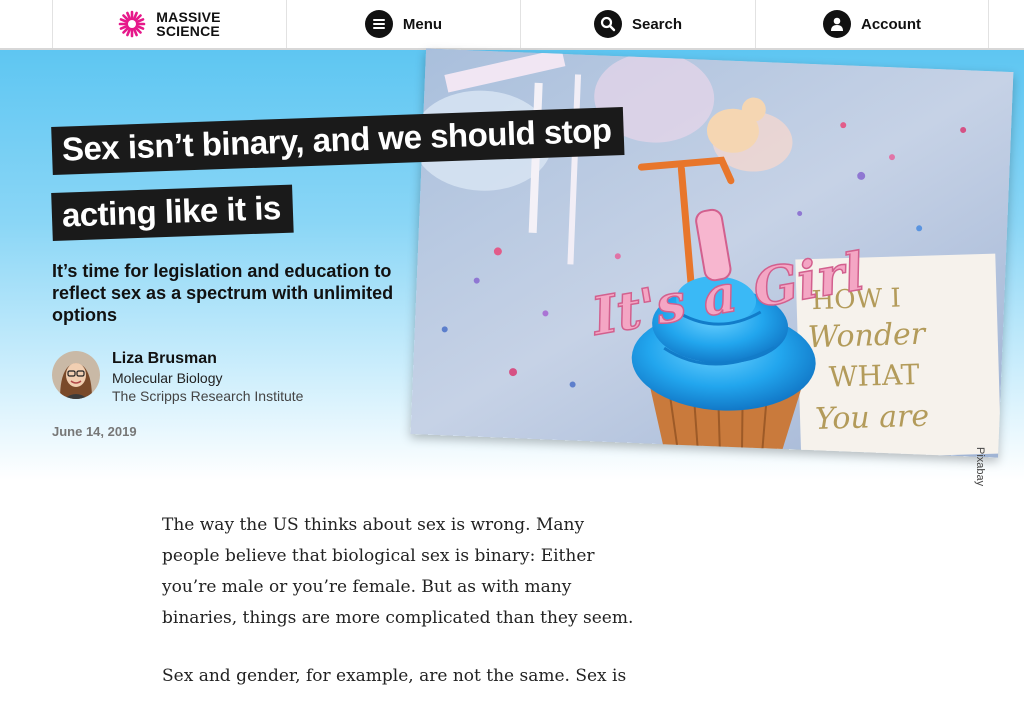 The image size is (1024, 719). What do you see at coordinates (988, 24) in the screenshot?
I see `header-divider` at bounding box center [988, 24].